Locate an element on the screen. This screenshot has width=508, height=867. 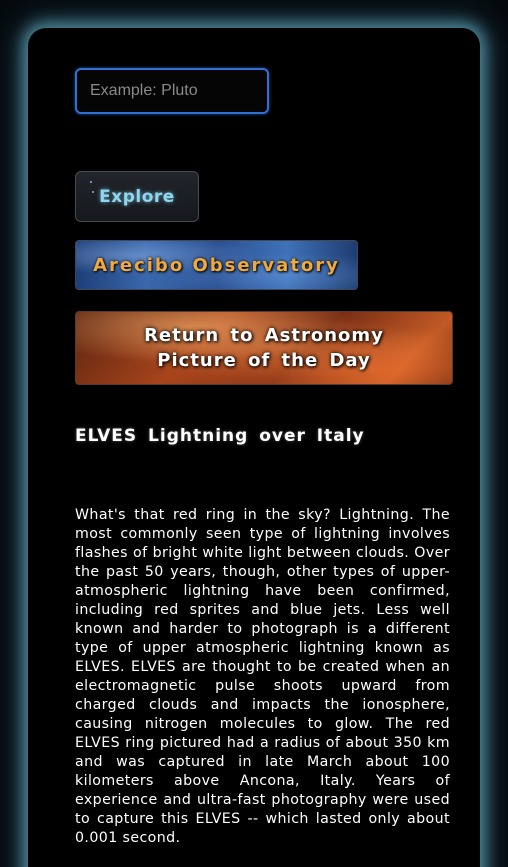
arecibo-button-label: Arecibo Observatory is located at coordinates (216, 265).